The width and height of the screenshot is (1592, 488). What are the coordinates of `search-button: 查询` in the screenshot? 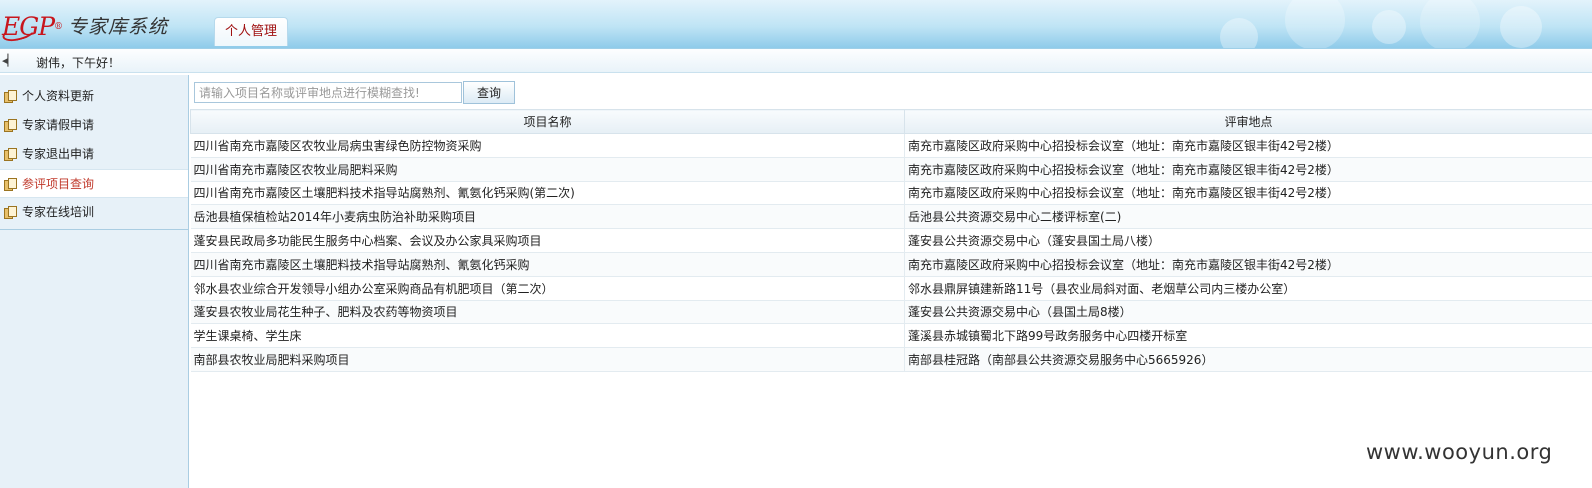 It's located at (489, 92).